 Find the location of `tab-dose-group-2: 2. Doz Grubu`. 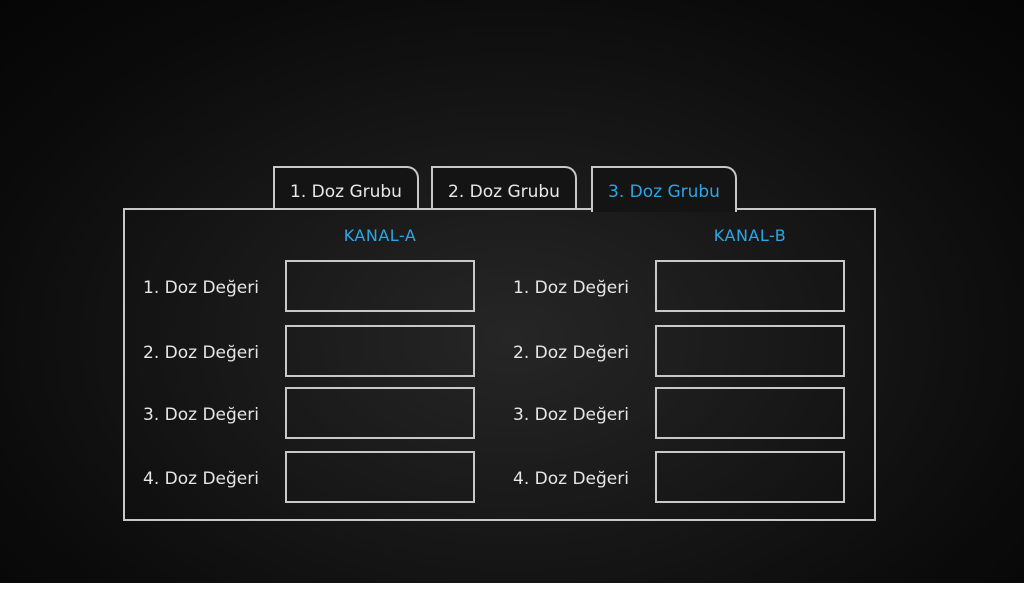

tab-dose-group-2: 2. Doz Grubu is located at coordinates (504, 188).